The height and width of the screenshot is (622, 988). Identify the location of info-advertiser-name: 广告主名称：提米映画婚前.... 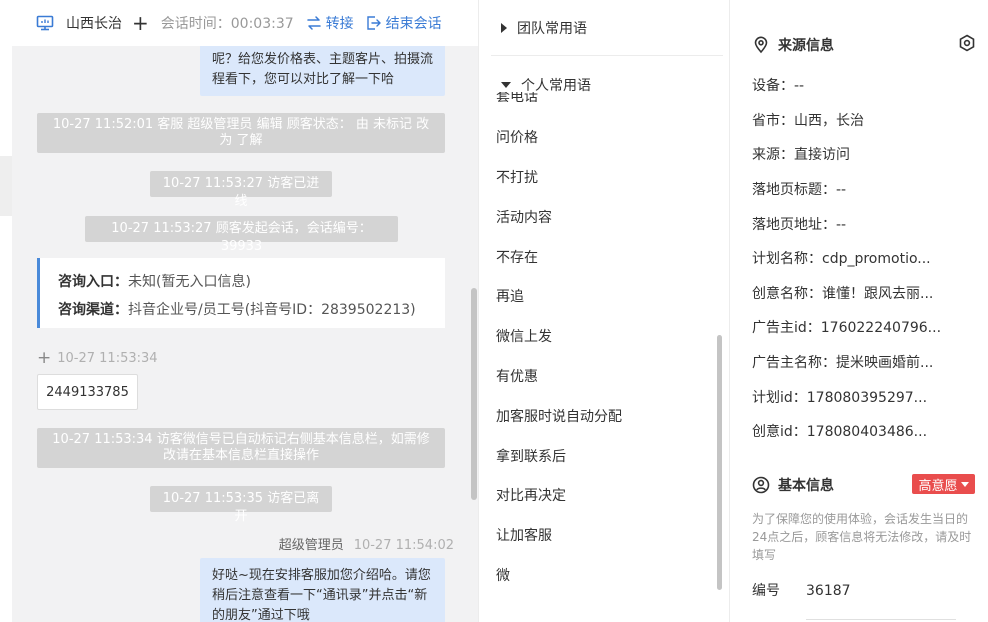
(843, 363).